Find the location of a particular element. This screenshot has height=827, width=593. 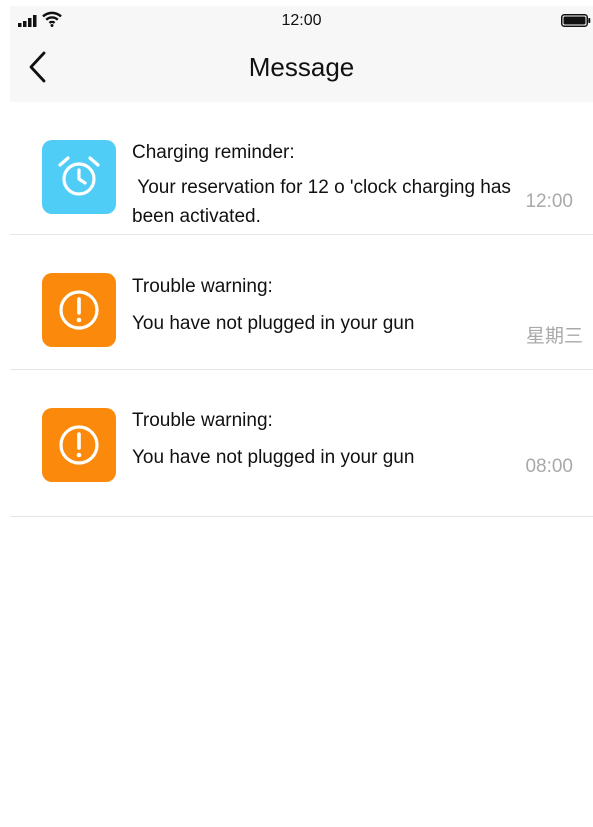

battery-icon is located at coordinates (576, 20).